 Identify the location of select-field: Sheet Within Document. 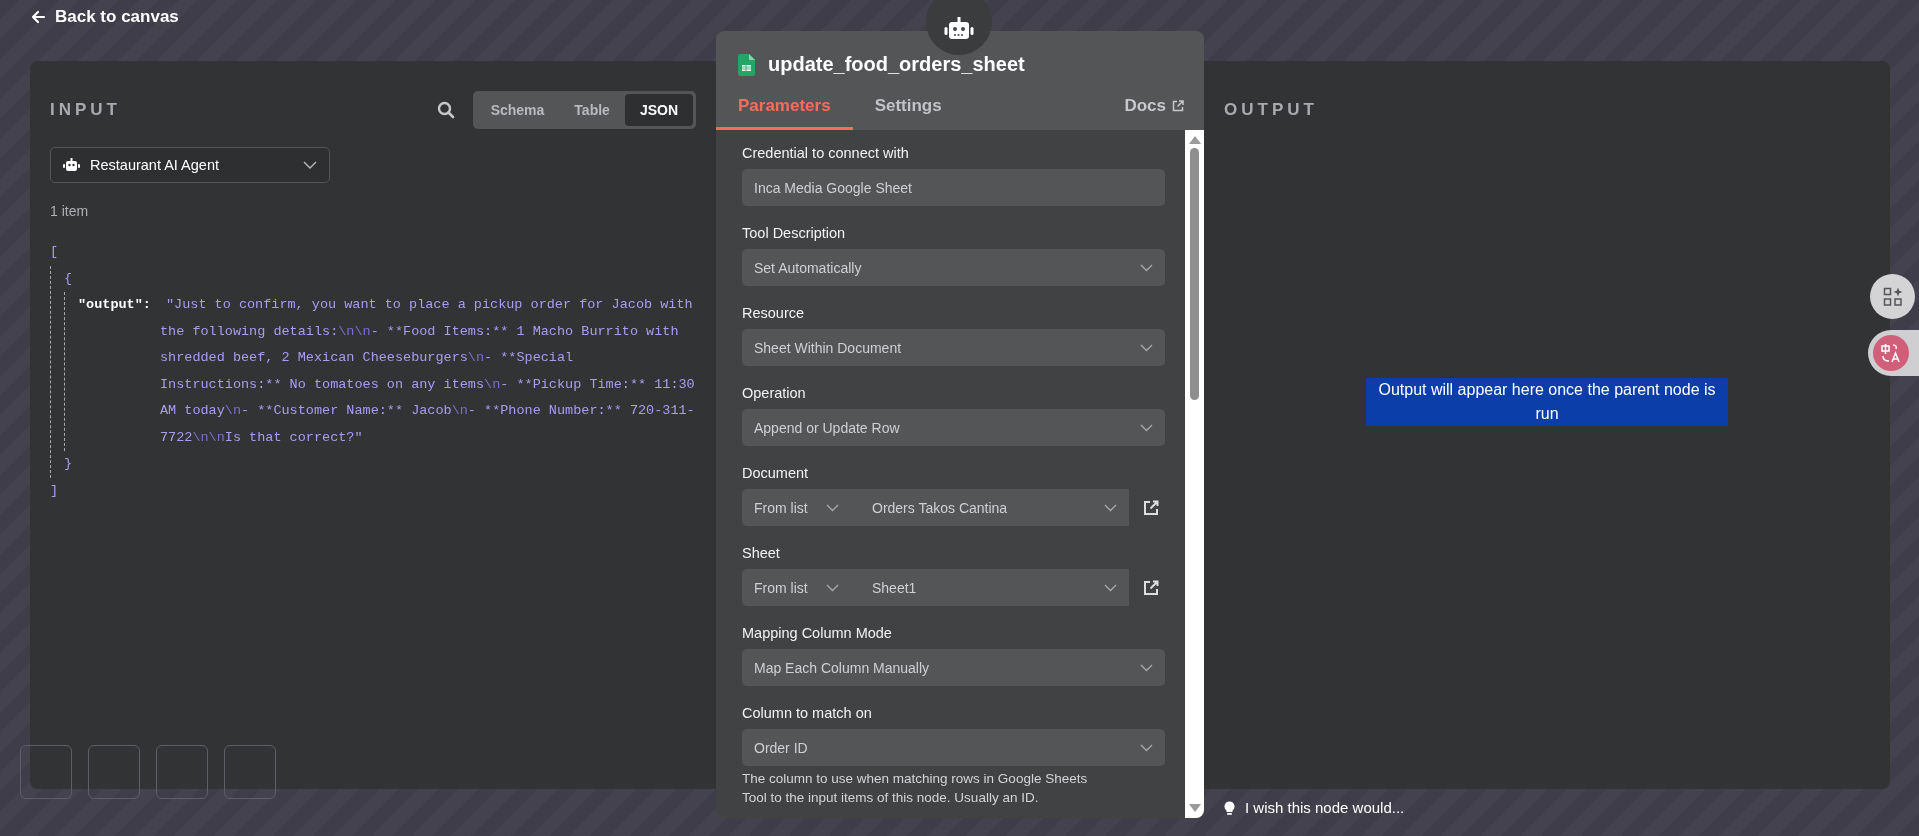
(953, 347).